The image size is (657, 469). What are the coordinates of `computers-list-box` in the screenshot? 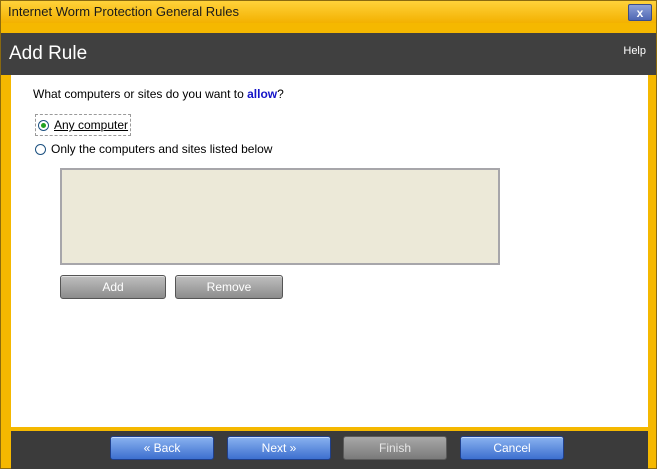 It's located at (280, 216).